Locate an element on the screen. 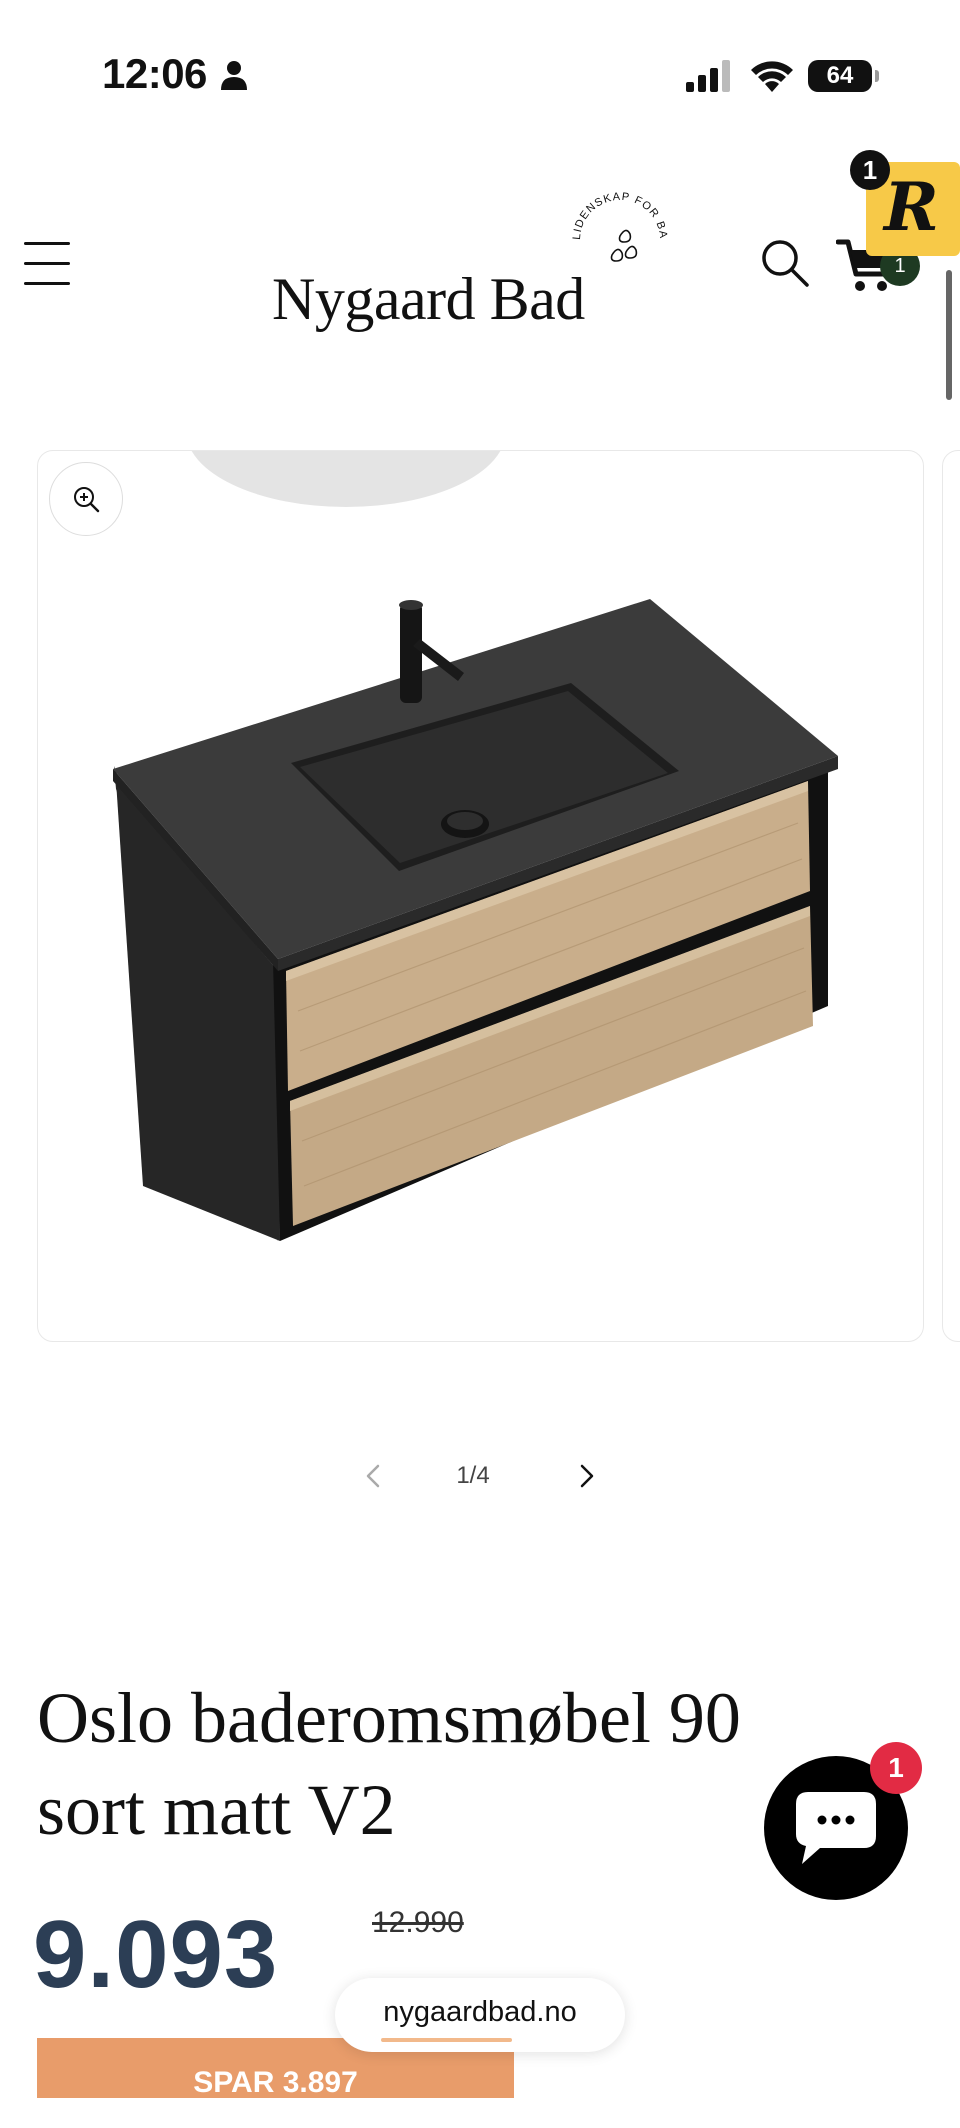 The height and width of the screenshot is (2128, 960). page-load-progress is located at coordinates (446, 2040).